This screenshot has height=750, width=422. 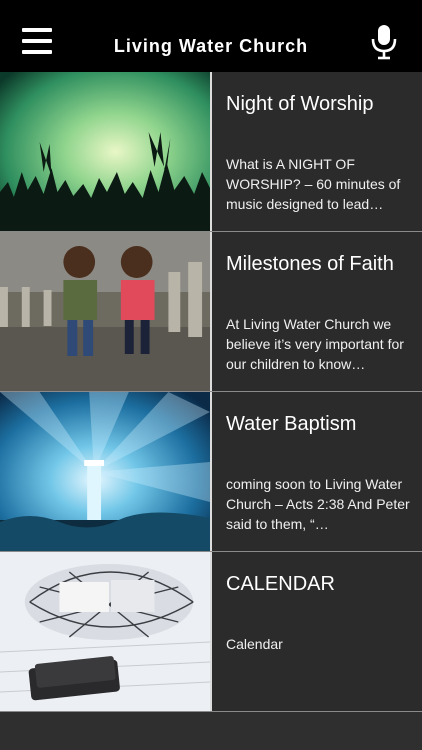 I want to click on children-photo-image, so click(x=106, y=311).